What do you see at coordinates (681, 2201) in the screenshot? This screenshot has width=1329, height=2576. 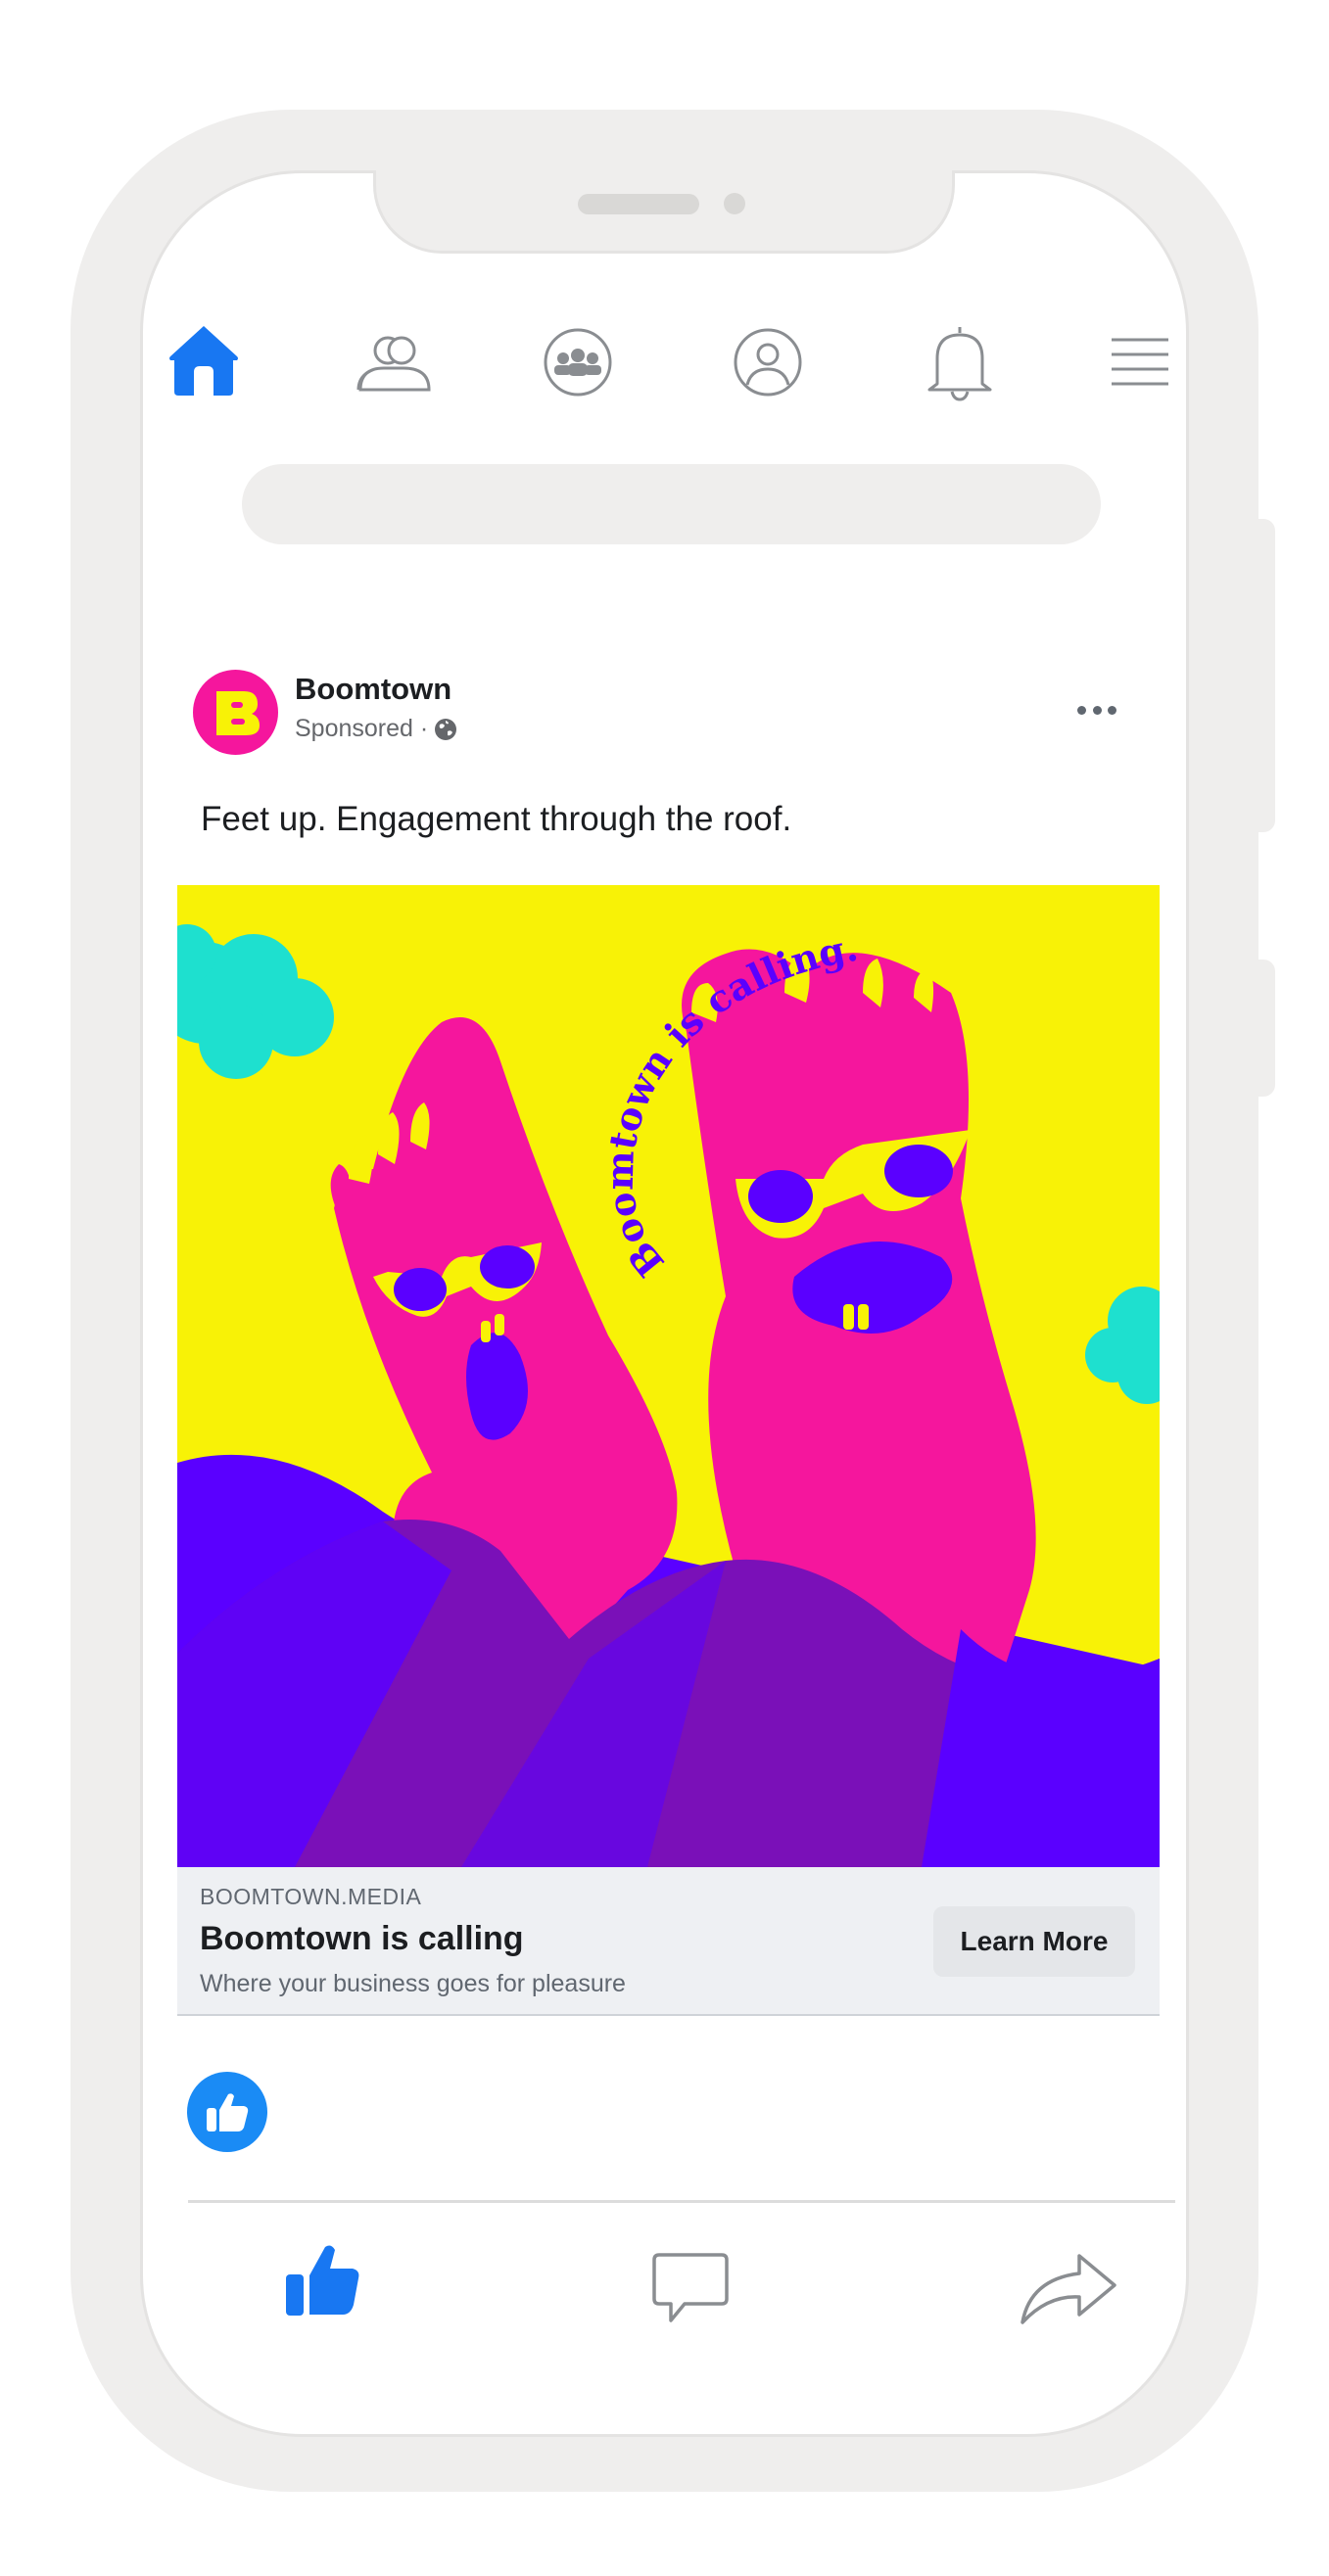 I see `action-divider` at bounding box center [681, 2201].